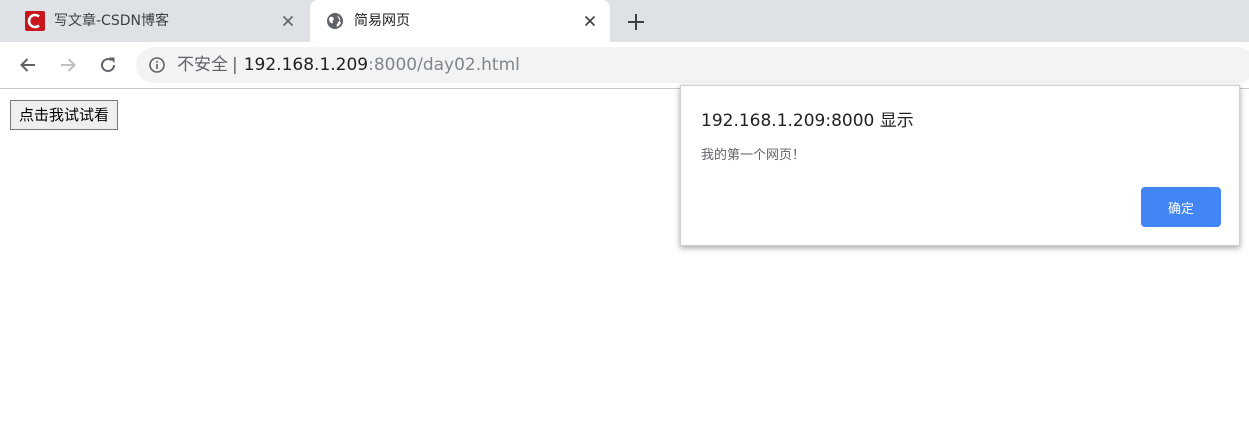 Image resolution: width=1249 pixels, height=441 pixels. I want to click on url-path: :8000/day02.html, so click(444, 65).